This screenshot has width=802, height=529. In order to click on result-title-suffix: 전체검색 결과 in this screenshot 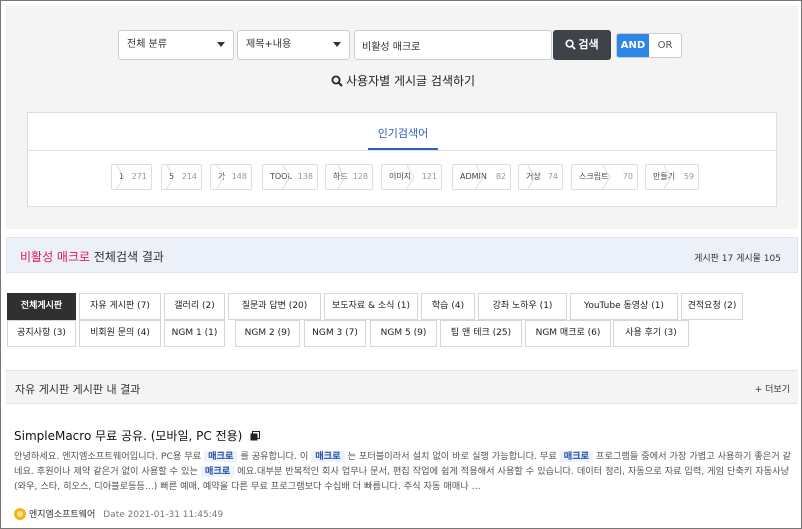, I will do `click(128, 257)`.